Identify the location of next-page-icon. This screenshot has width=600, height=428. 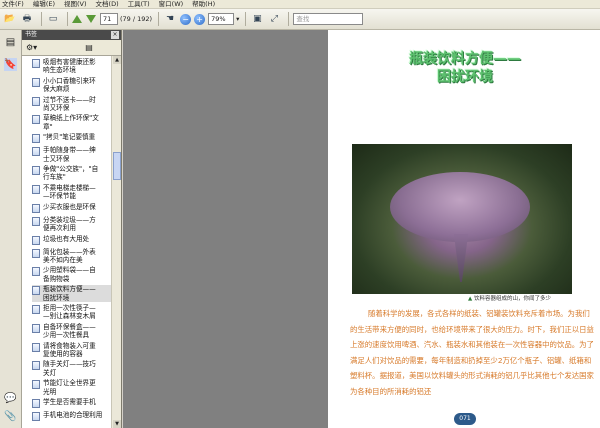
(91, 19).